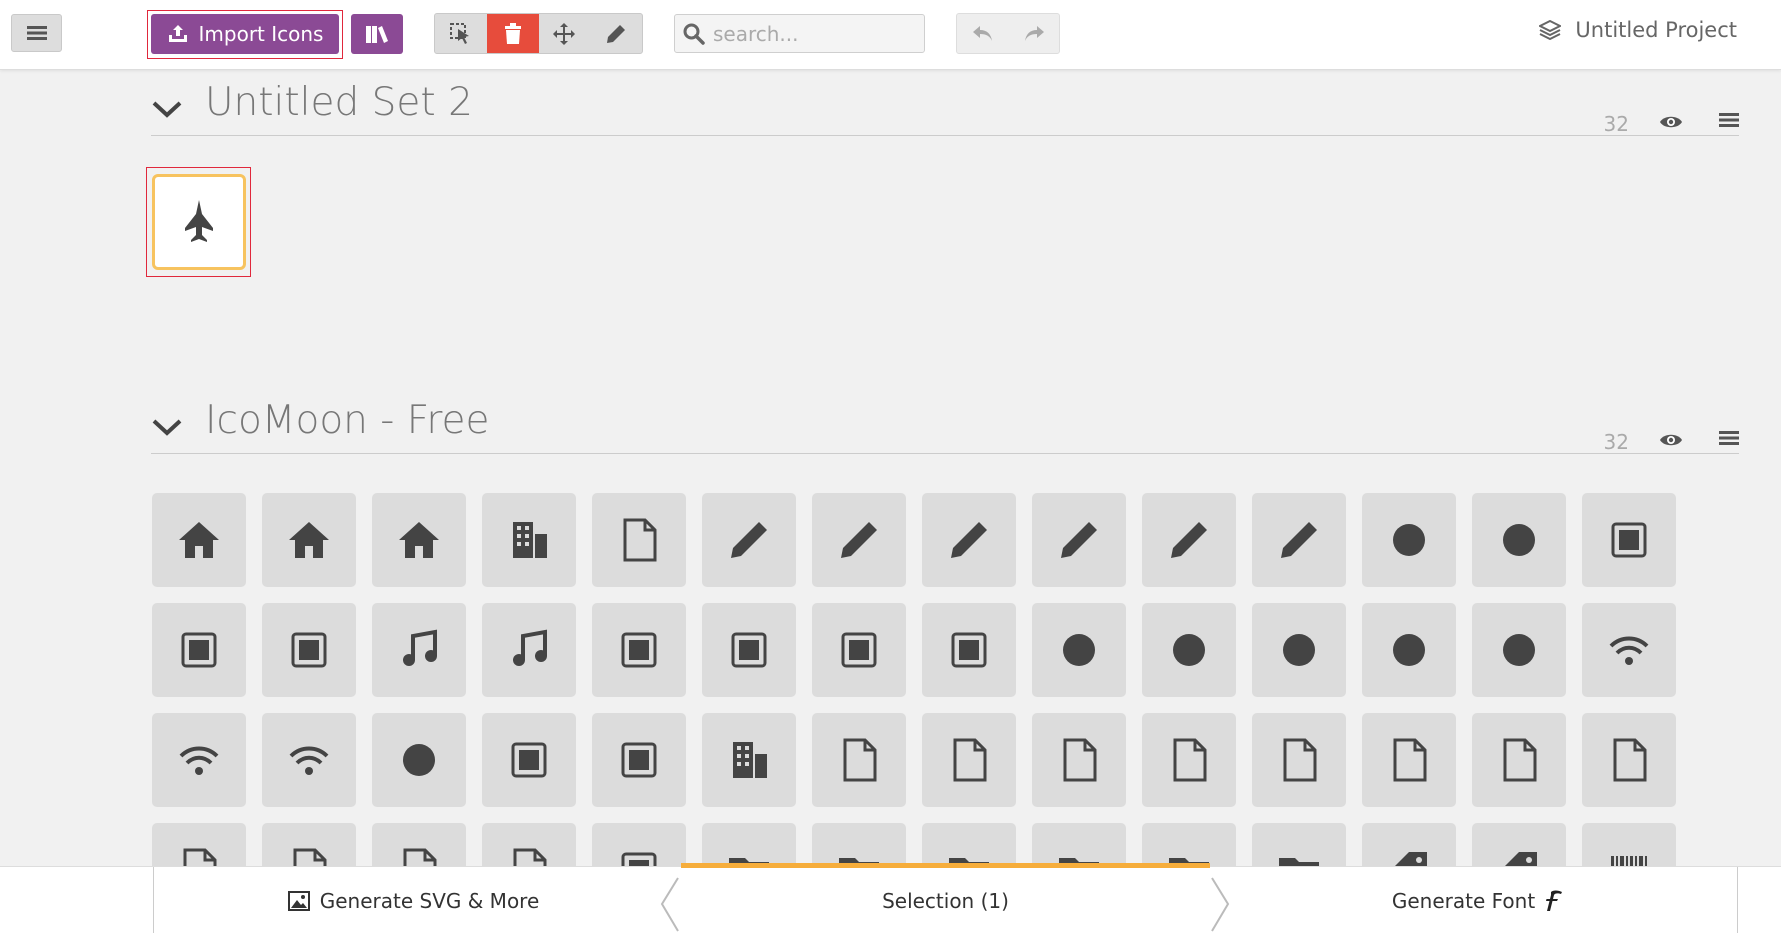 The height and width of the screenshot is (933, 1781). I want to click on home-icon, so click(199, 540).